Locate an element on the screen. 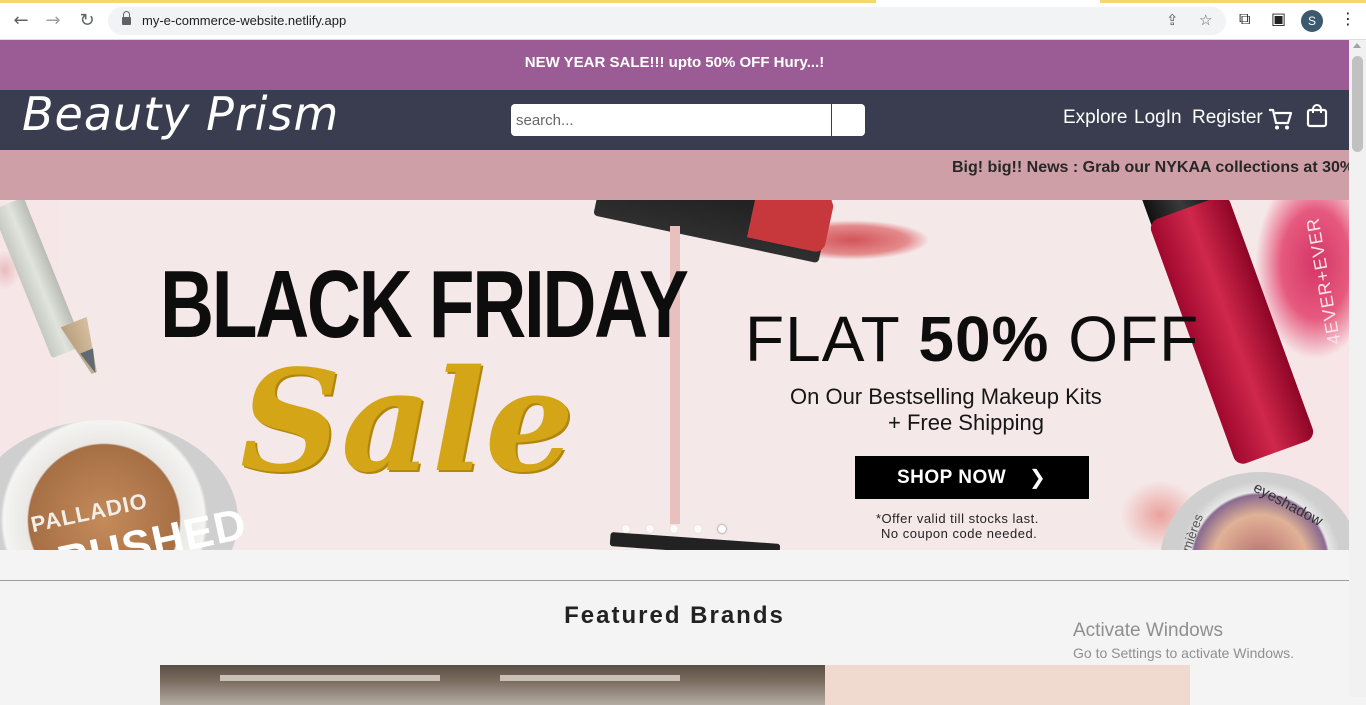 Image resolution: width=1366 pixels, height=705 pixels. address-bar: my-e-commerce-website.netlify.app ⇪ ☆ is located at coordinates (667, 21).